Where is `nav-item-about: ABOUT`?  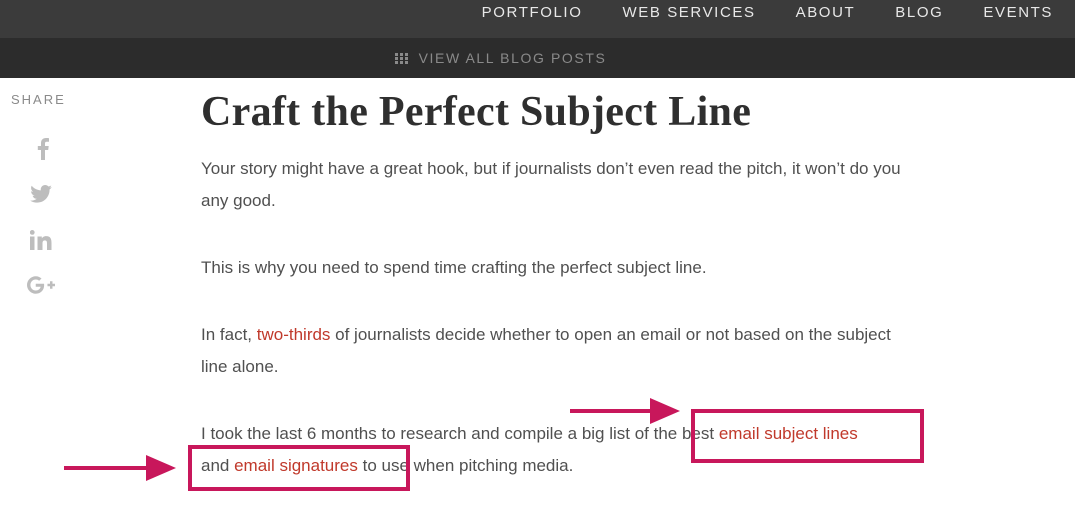 nav-item-about: ABOUT is located at coordinates (806, 19).